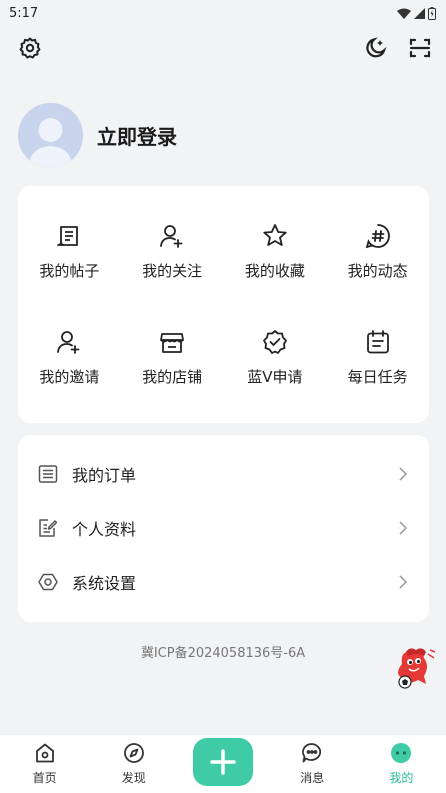 The width and height of the screenshot is (446, 793). What do you see at coordinates (377, 341) in the screenshot?
I see `calendar-icon` at bounding box center [377, 341].